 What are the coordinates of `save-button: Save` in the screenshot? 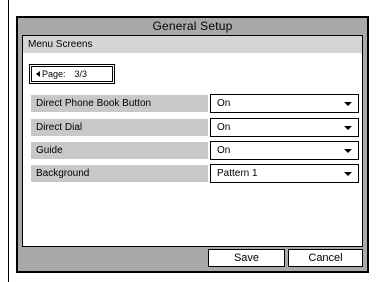 It's located at (246, 258).